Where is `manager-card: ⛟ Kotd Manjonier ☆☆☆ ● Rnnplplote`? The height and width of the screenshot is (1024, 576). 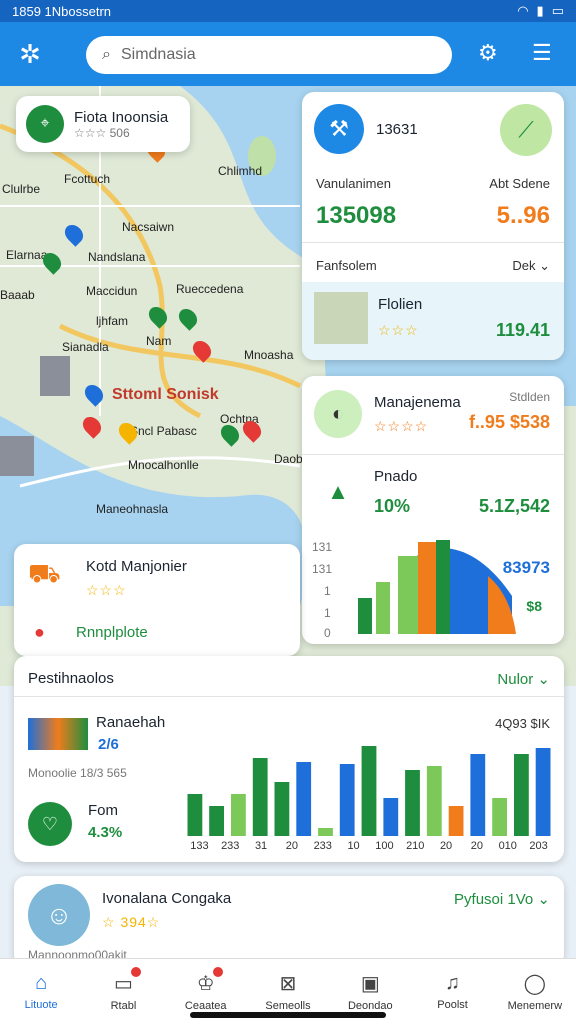 manager-card: ⛟ Kotd Manjonier ☆☆☆ ● Rnnplplote is located at coordinates (157, 600).